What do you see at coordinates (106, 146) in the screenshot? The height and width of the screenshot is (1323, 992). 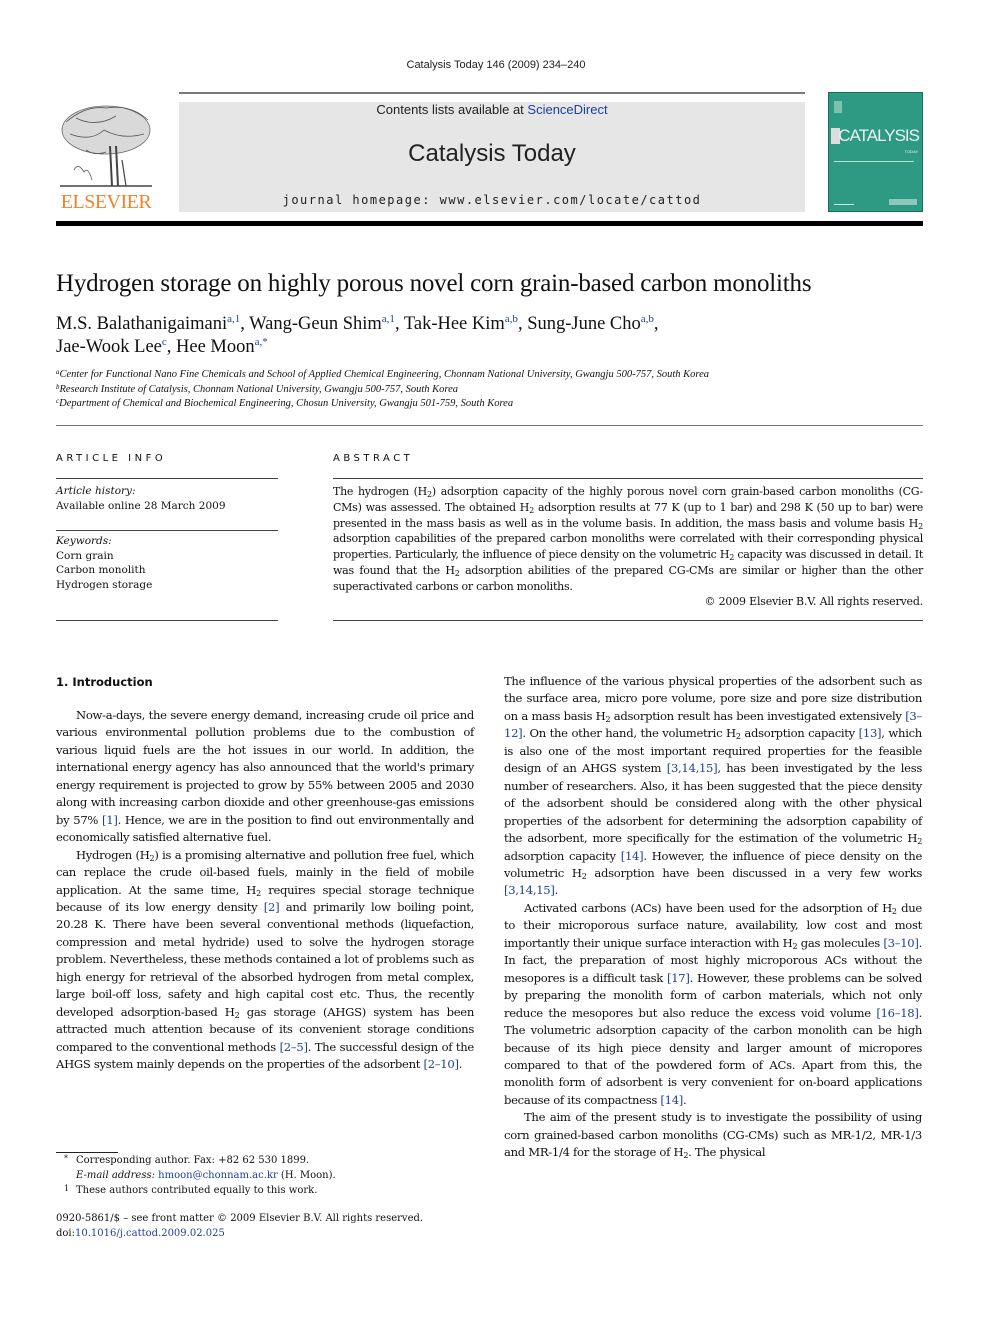 I see `elsevier-tree-icon` at bounding box center [106, 146].